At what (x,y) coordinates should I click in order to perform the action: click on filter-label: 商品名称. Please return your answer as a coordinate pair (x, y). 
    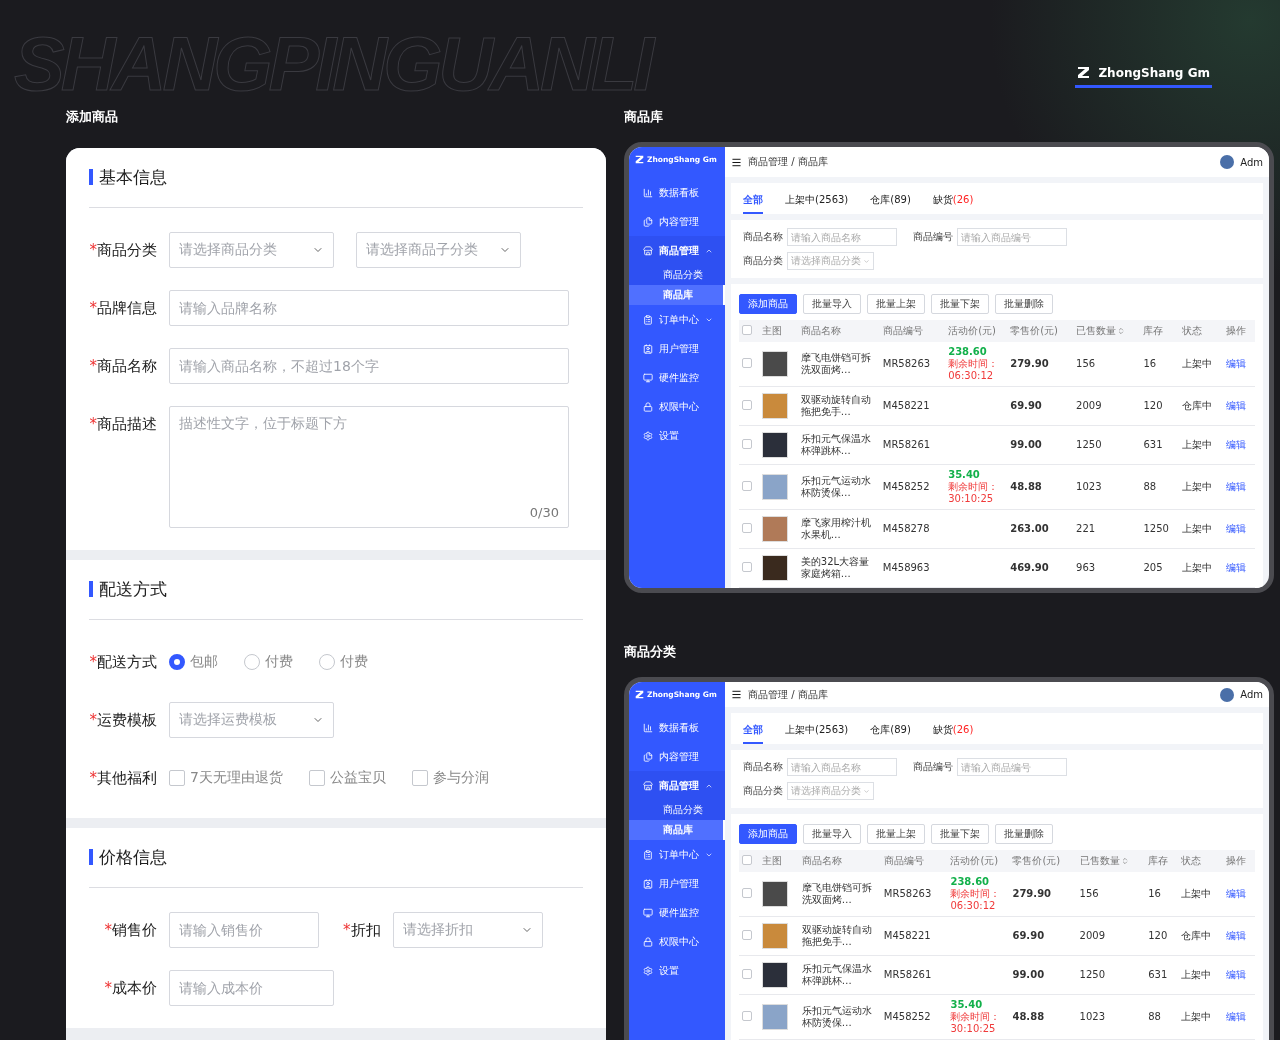
    Looking at the image, I should click on (763, 237).